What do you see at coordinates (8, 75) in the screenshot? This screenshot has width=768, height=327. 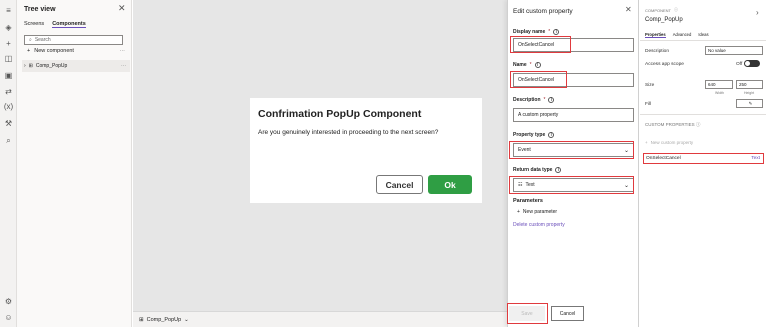 I see `media-icon: ▣` at bounding box center [8, 75].